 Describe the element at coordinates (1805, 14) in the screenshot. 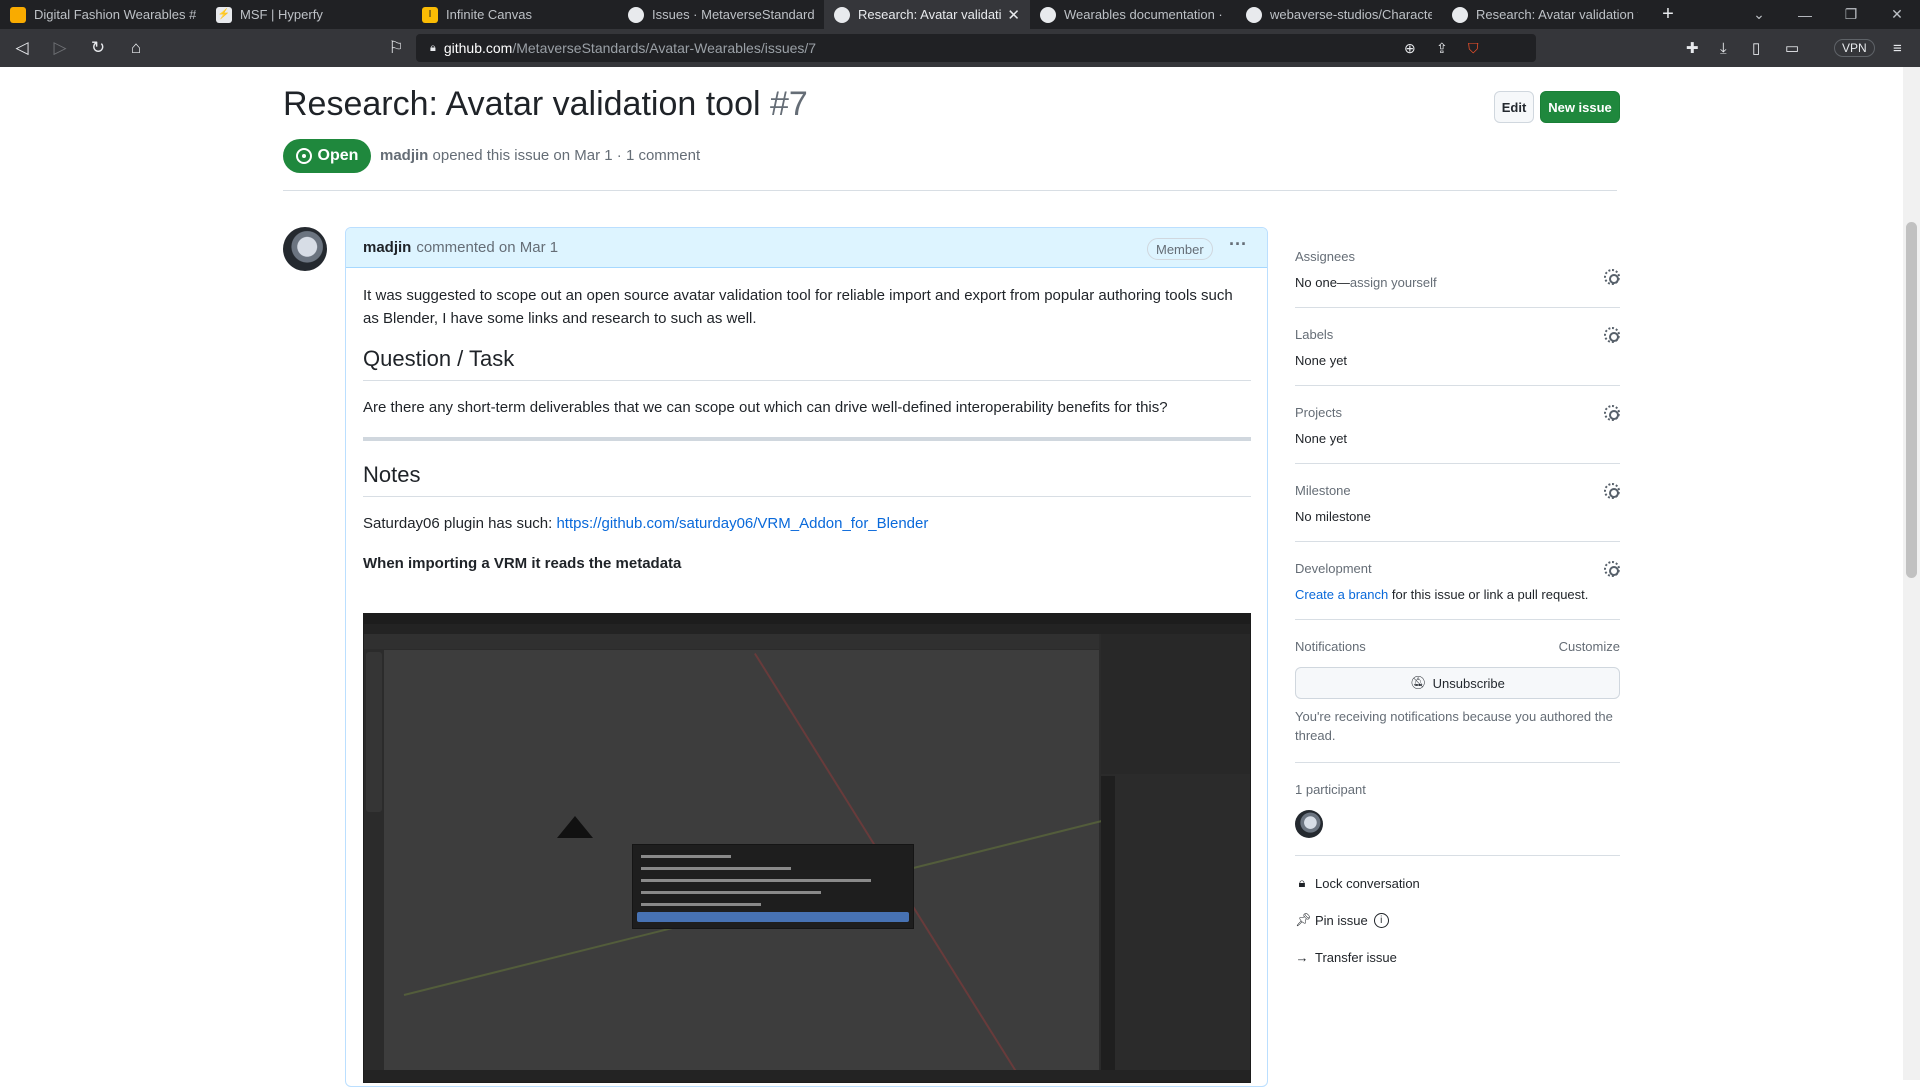

I see `minimize-icon: —` at that location.